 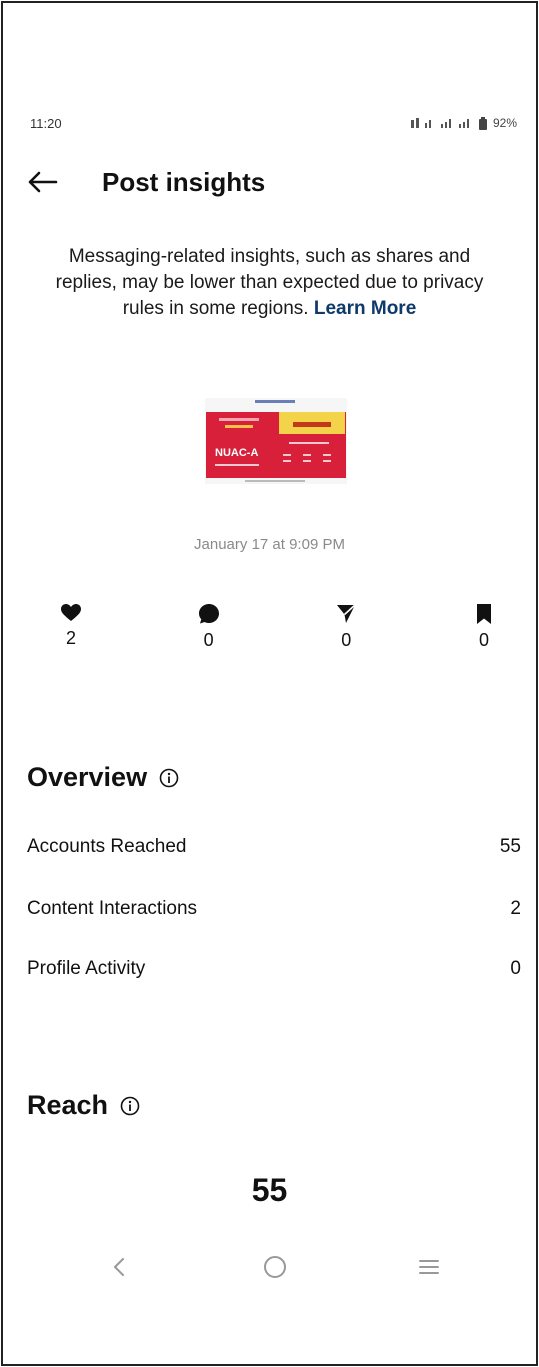 I want to click on reach-title: Reach, so click(x=68, y=1105).